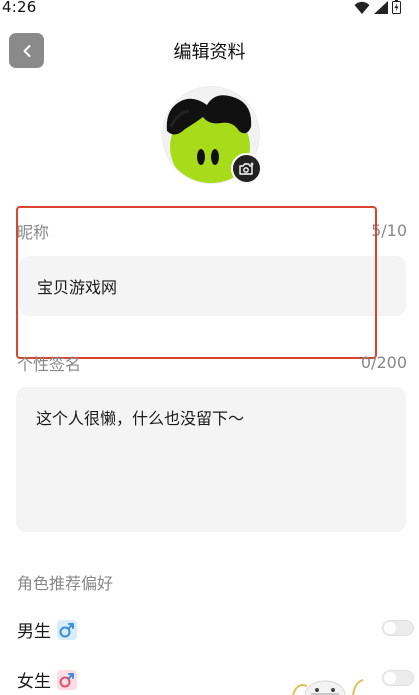 This screenshot has height=695, width=419. I want to click on preference-option-female: 女生, so click(47, 679).